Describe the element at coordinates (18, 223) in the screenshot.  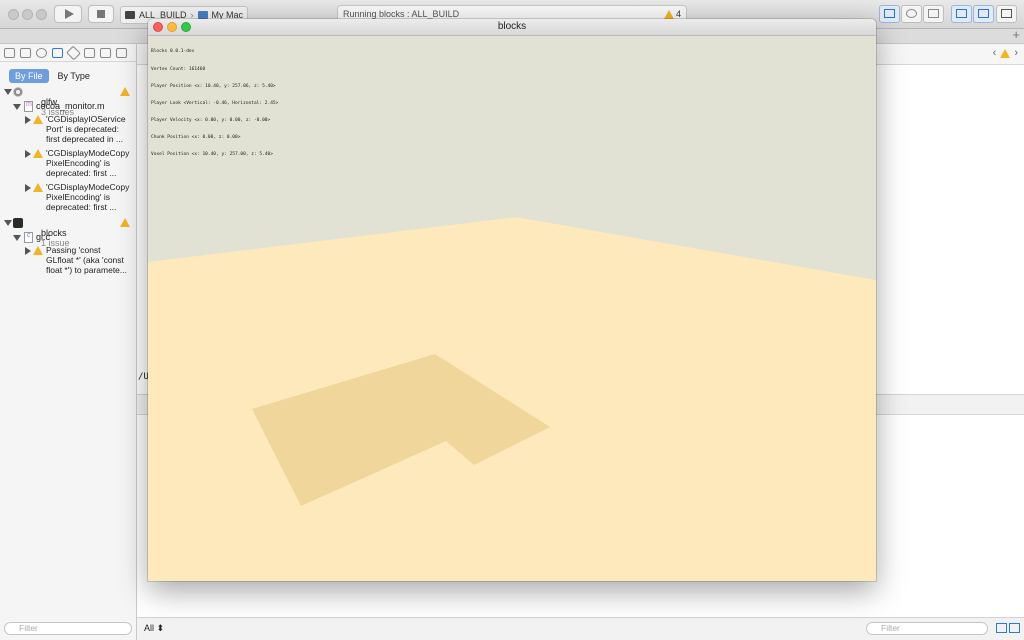
I see `blocks-project-icon` at that location.